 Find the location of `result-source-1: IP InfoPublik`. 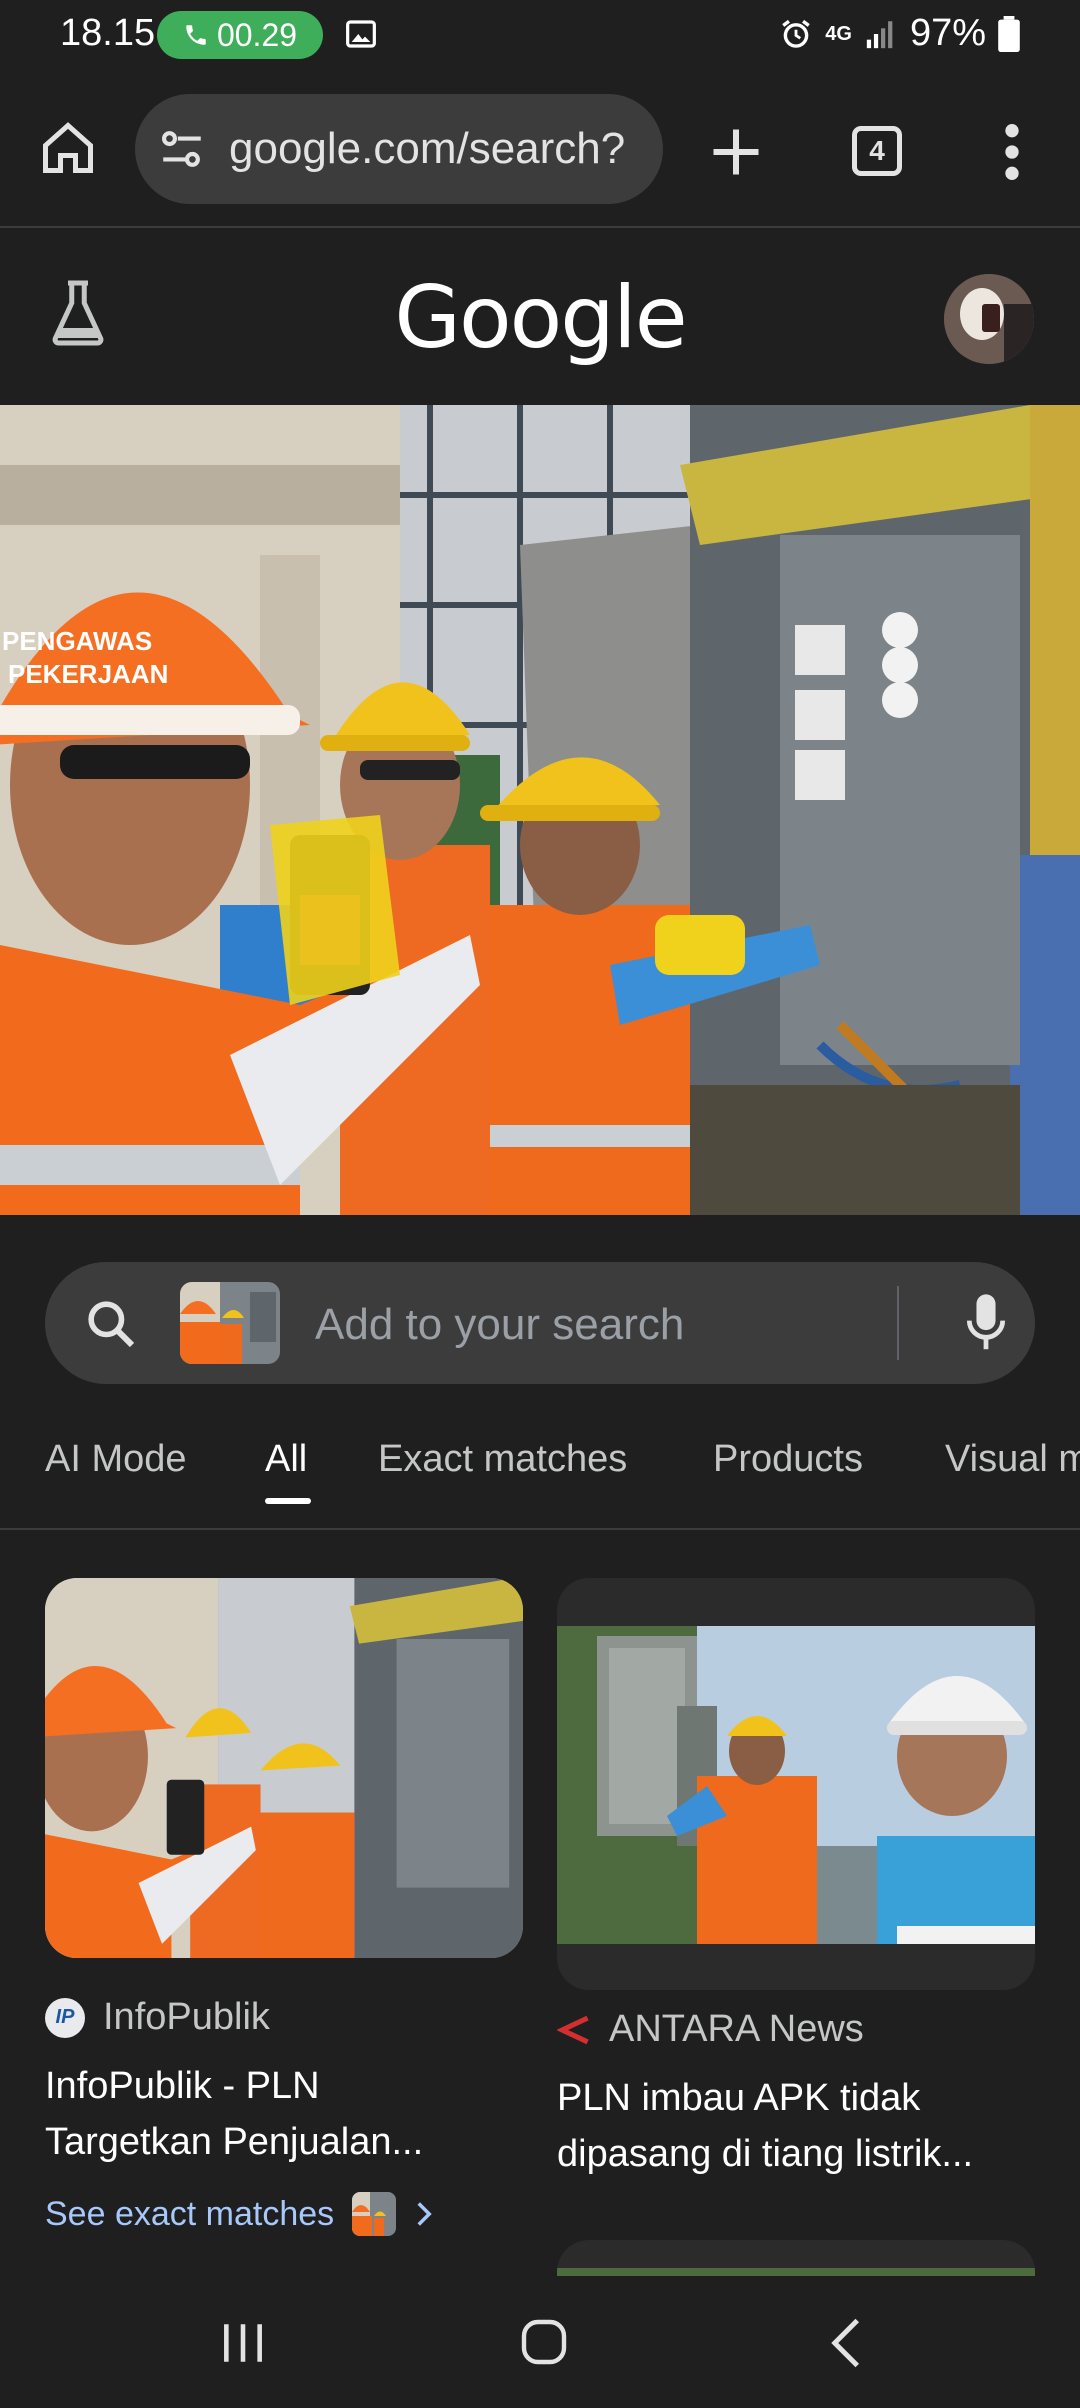

result-source-1: IP InfoPublik is located at coordinates (157, 2017).